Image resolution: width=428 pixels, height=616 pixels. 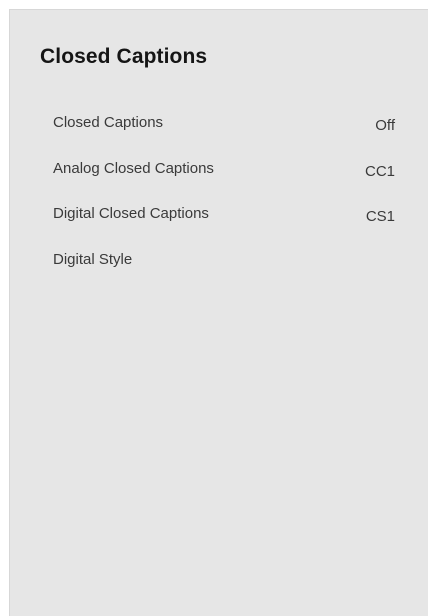 What do you see at coordinates (379, 171) in the screenshot?
I see `menu-item-value: CC1` at bounding box center [379, 171].